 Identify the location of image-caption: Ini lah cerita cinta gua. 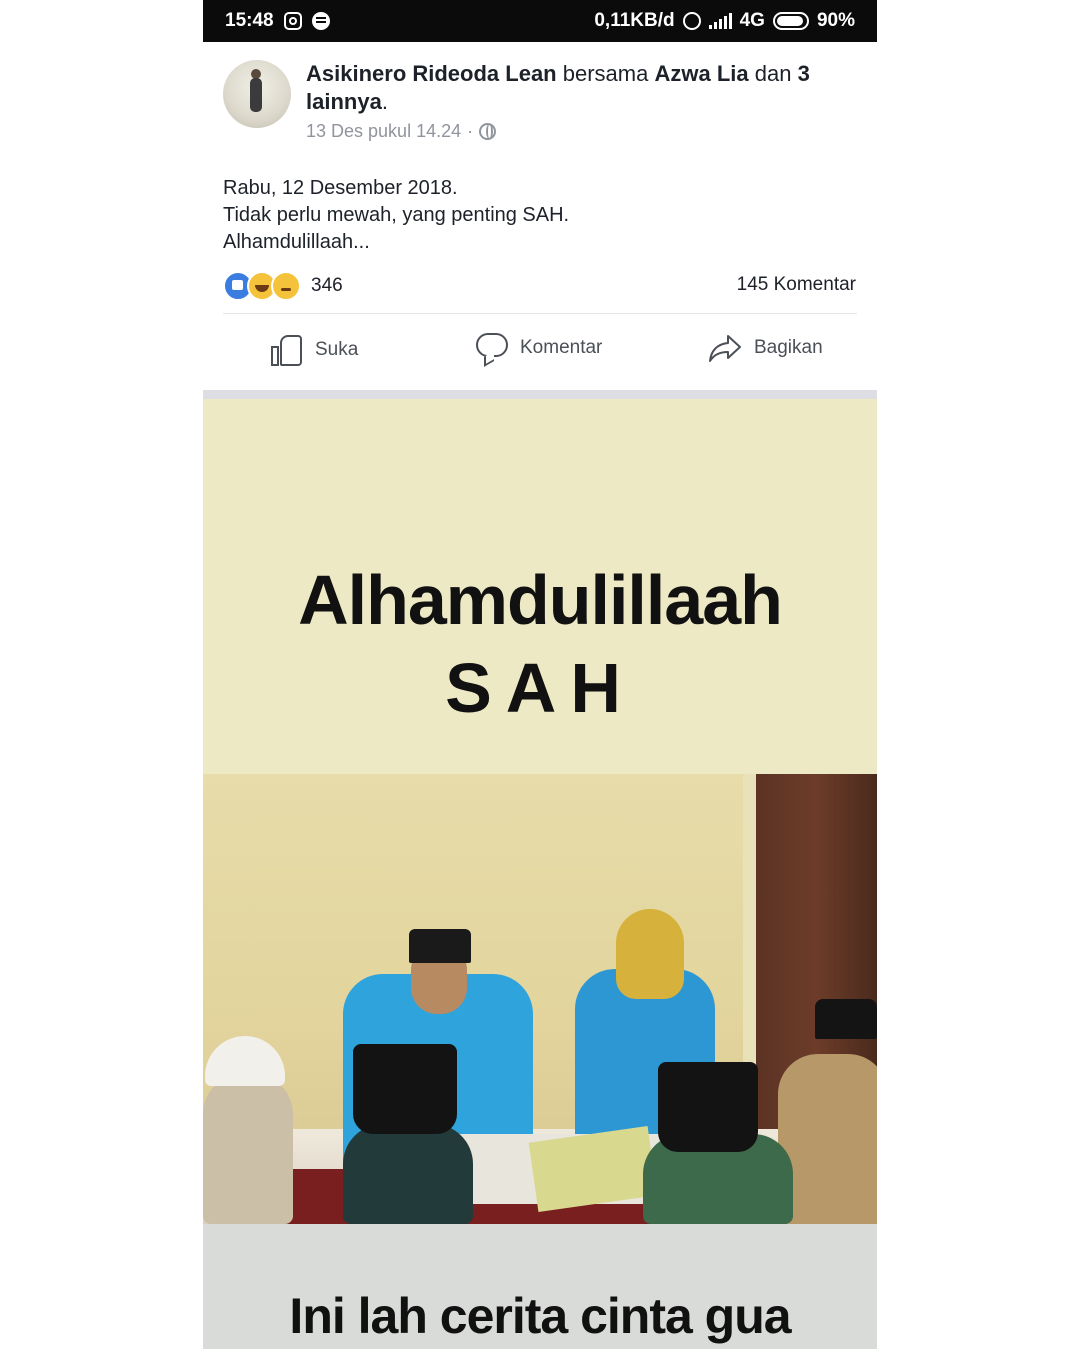
(540, 1316).